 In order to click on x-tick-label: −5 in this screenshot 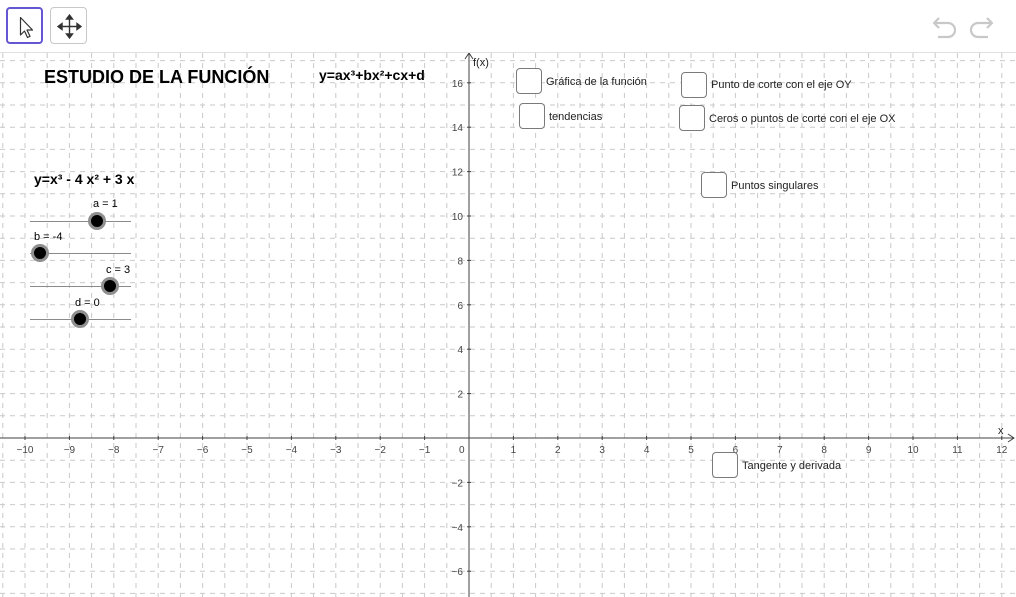, I will do `click(247, 450)`.